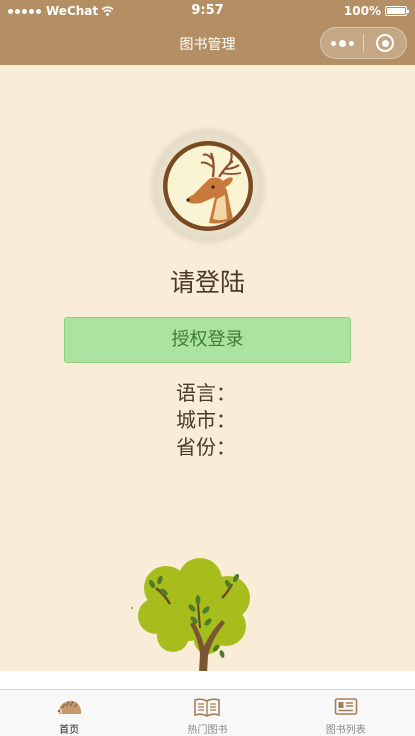 This screenshot has width=415, height=736. I want to click on menu-capsule, so click(363, 43).